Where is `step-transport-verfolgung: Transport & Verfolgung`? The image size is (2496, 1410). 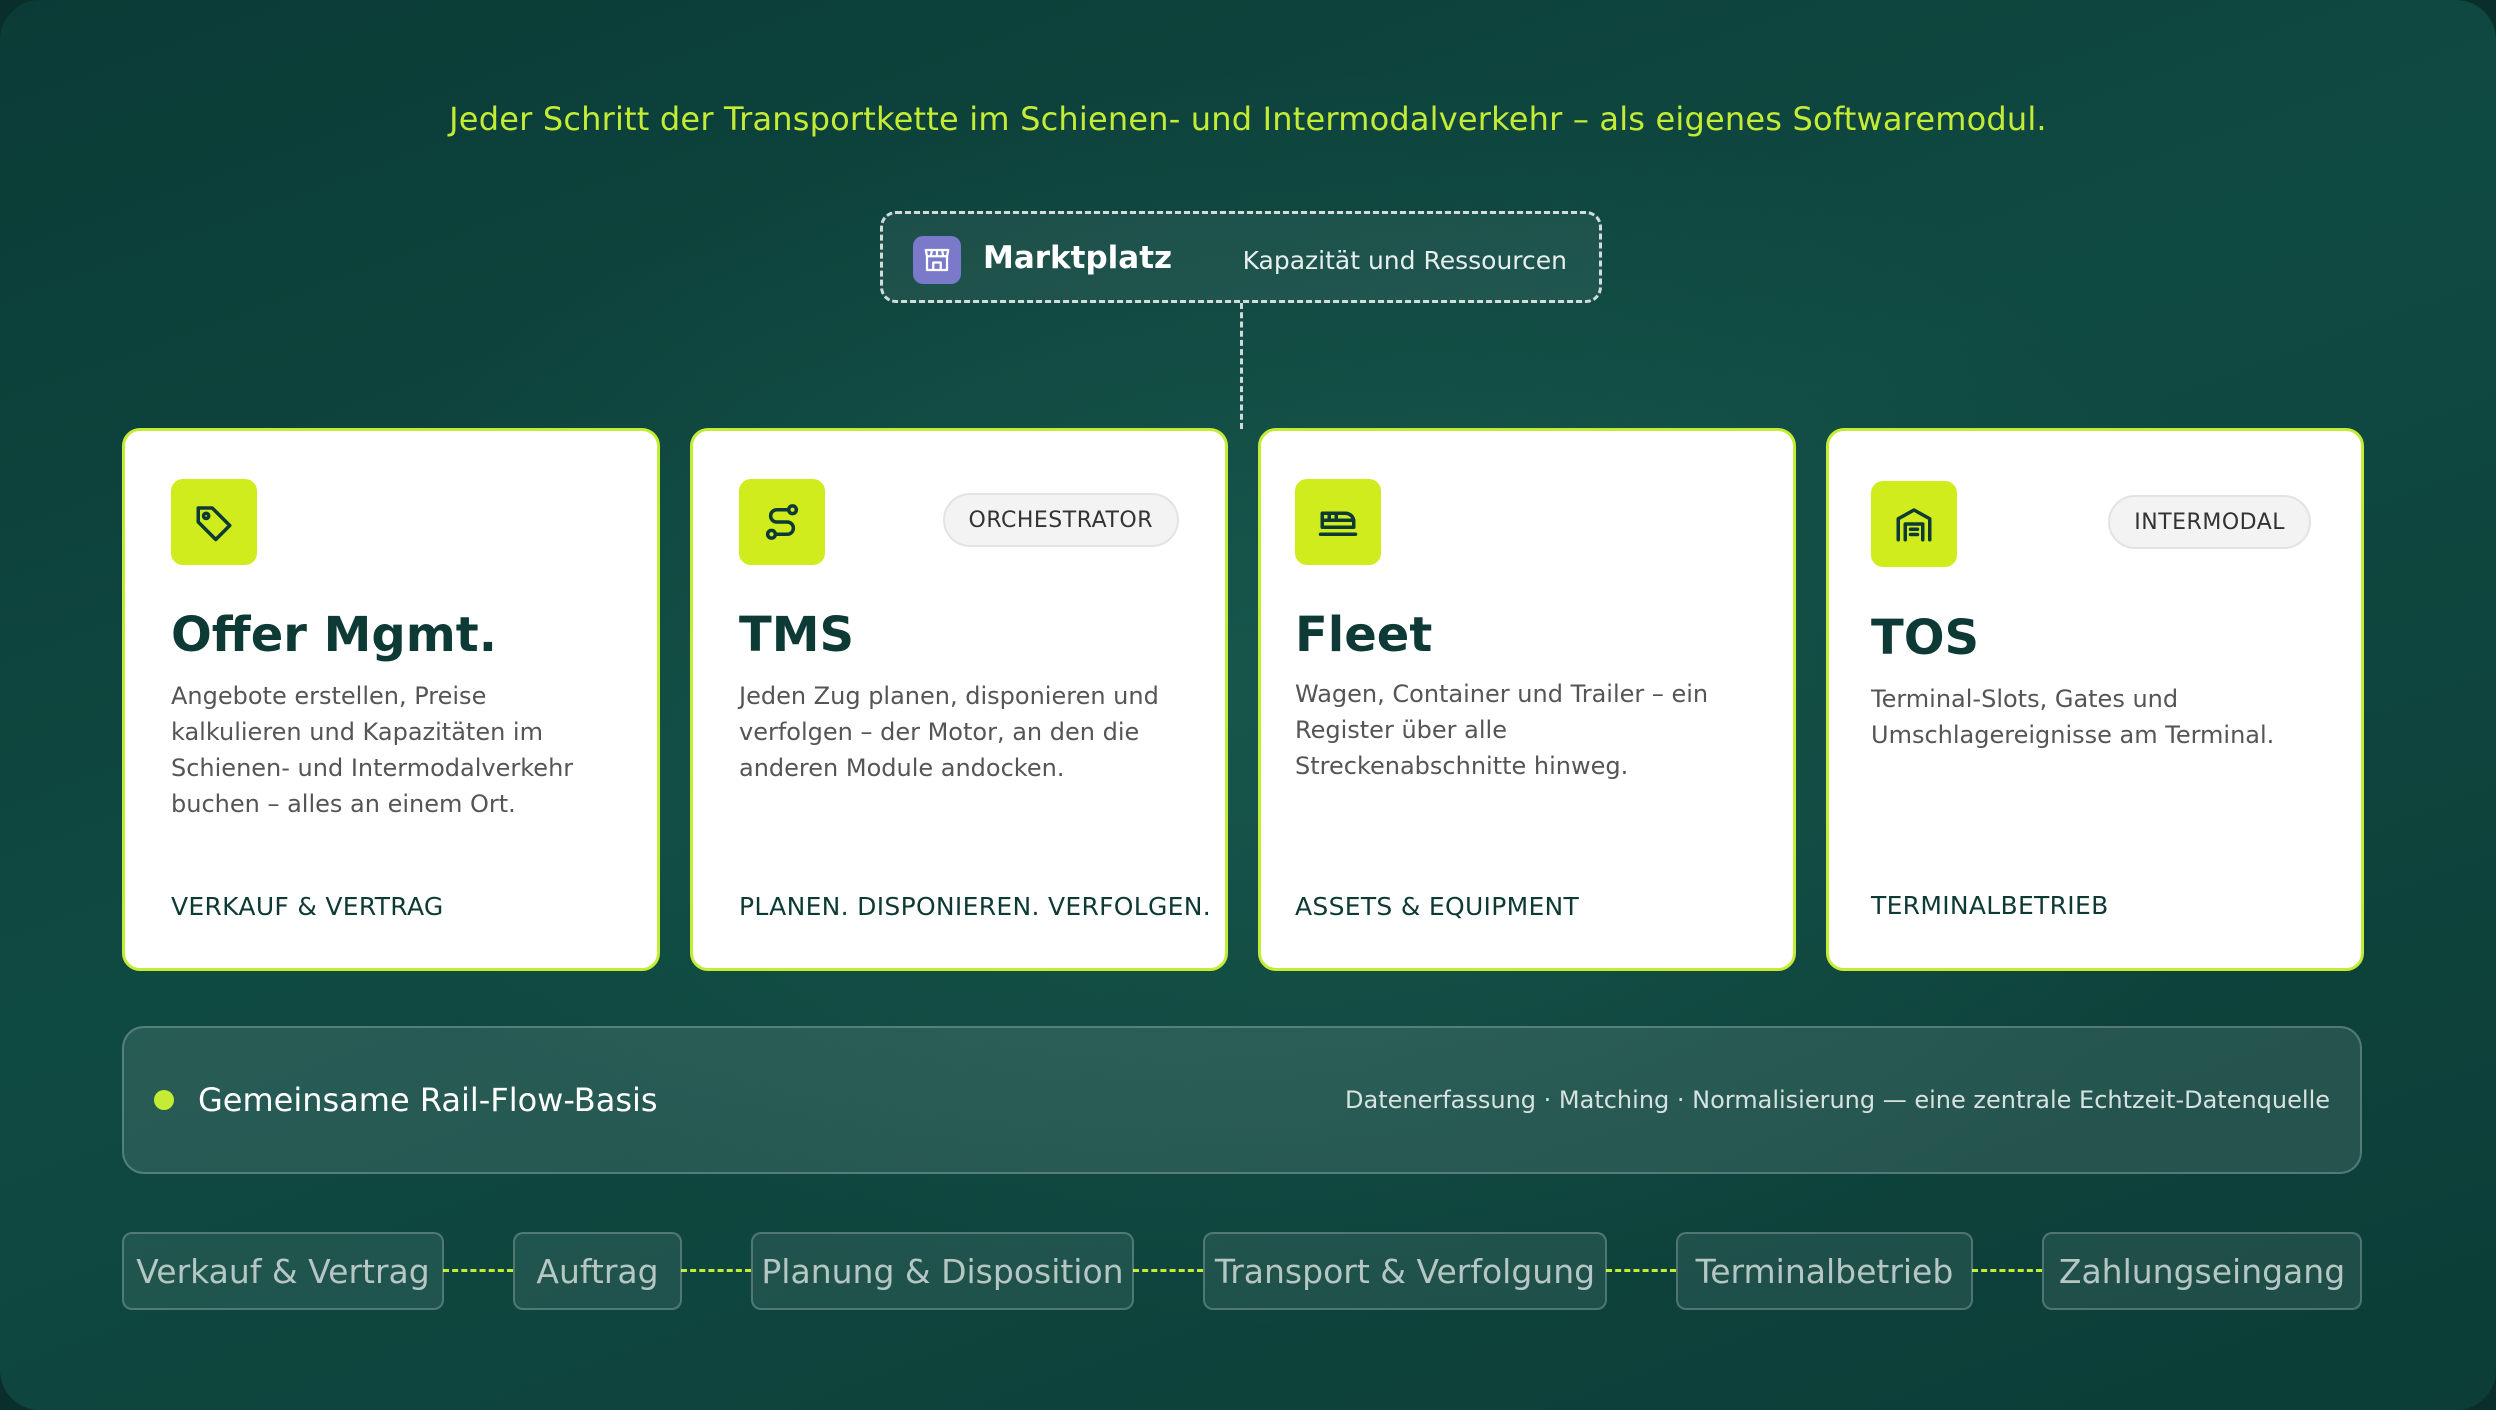
step-transport-verfolgung: Transport & Verfolgung is located at coordinates (1405, 1271).